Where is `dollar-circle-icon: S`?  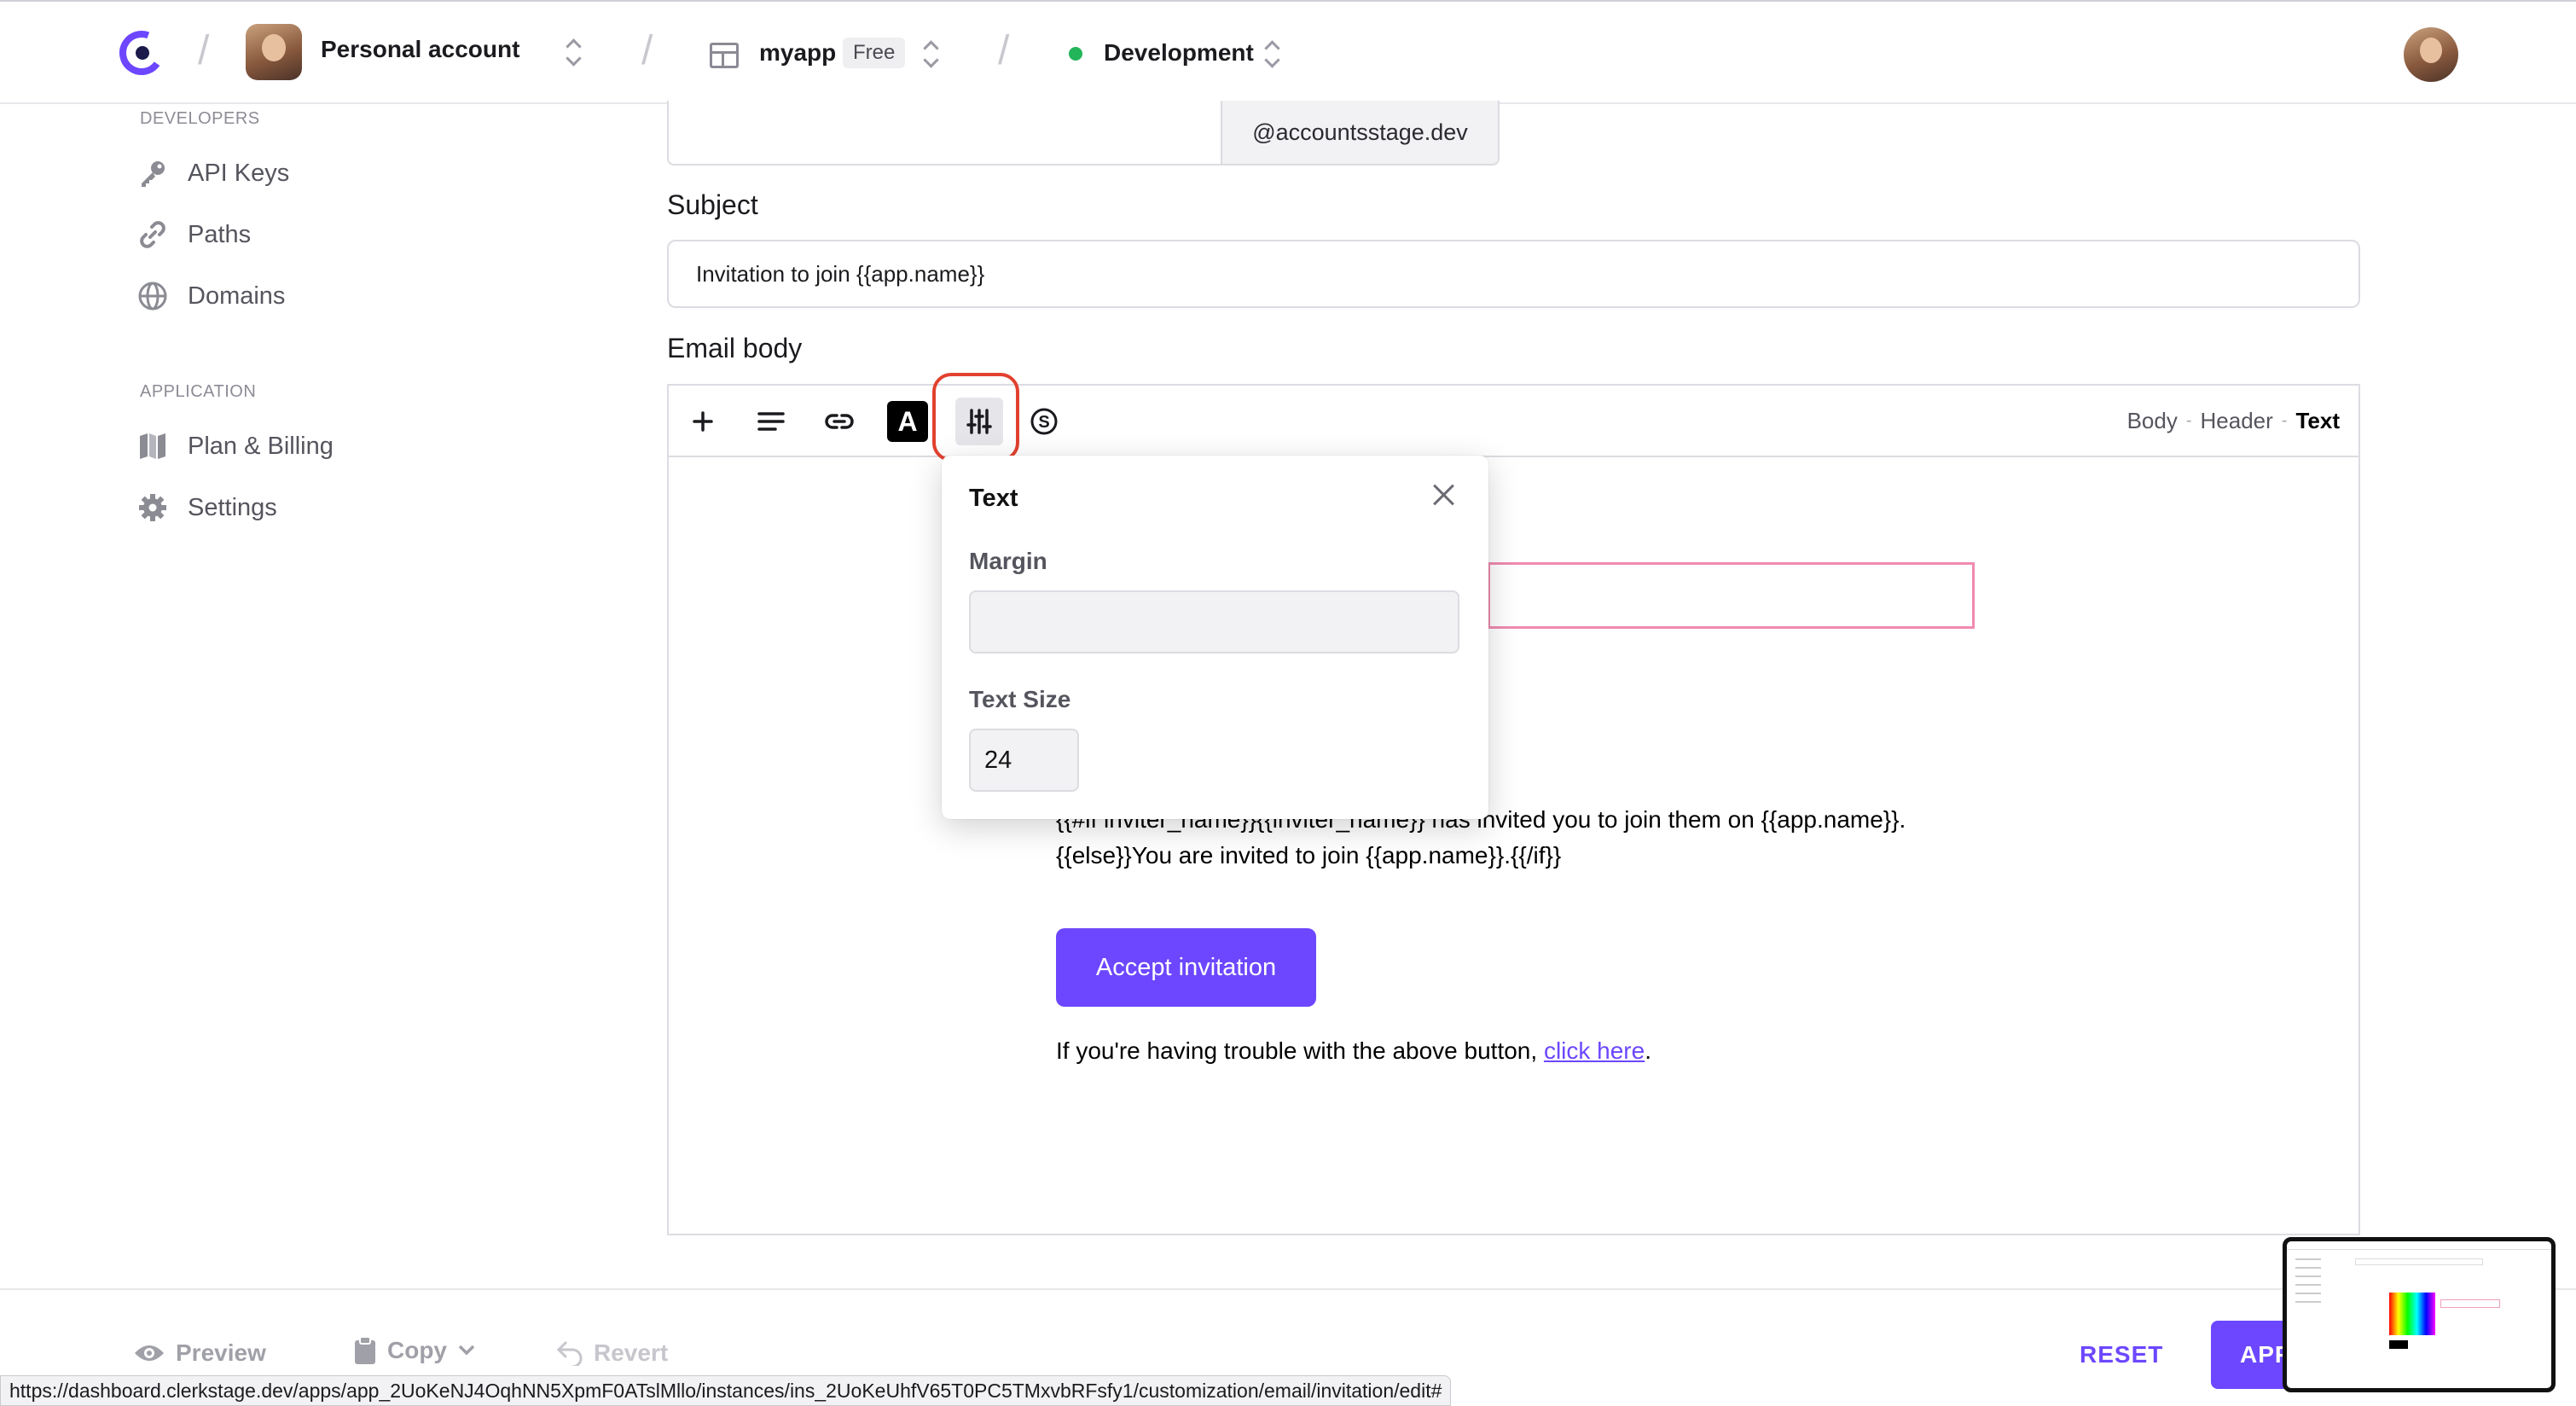 dollar-circle-icon: S is located at coordinates (1044, 421).